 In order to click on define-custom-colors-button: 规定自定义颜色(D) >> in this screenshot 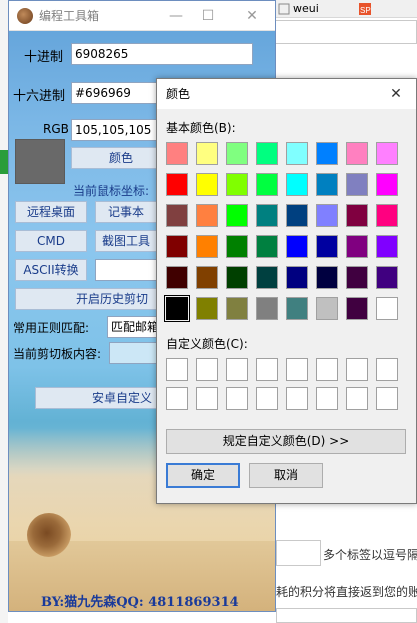, I will do `click(286, 441)`.